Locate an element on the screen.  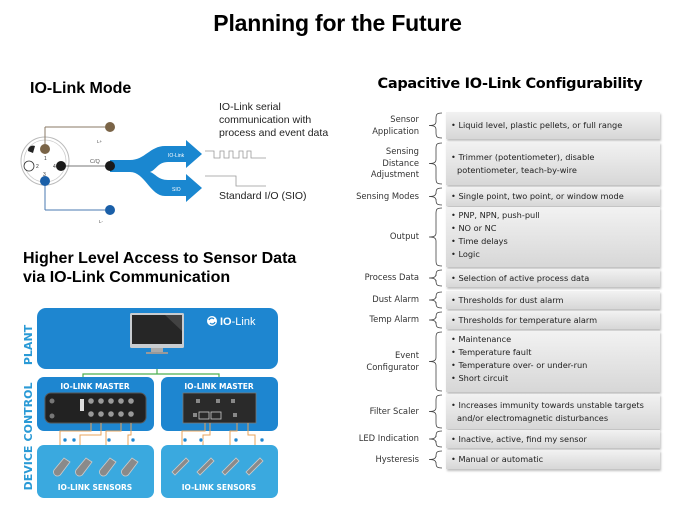
access-heading-line: Higher Level Access to Sensor Data is located at coordinates (160, 258).